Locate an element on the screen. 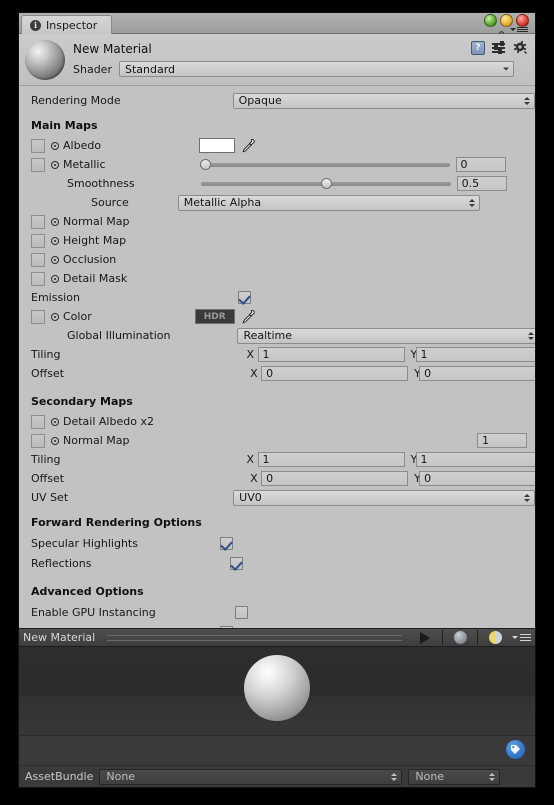 The width and height of the screenshot is (554, 805). uv-set-value: UV0 is located at coordinates (250, 497).